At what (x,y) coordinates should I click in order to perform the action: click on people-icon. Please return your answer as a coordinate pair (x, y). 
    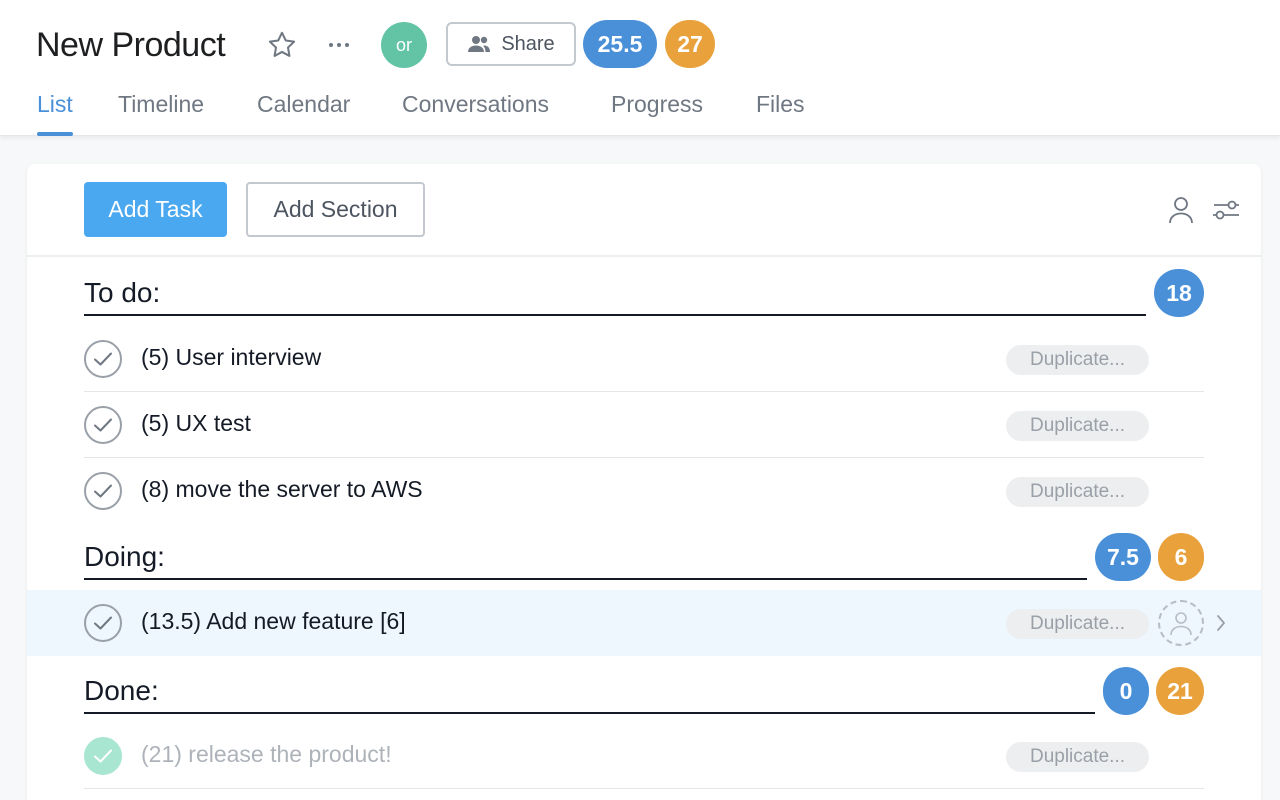
    Looking at the image, I should click on (479, 44).